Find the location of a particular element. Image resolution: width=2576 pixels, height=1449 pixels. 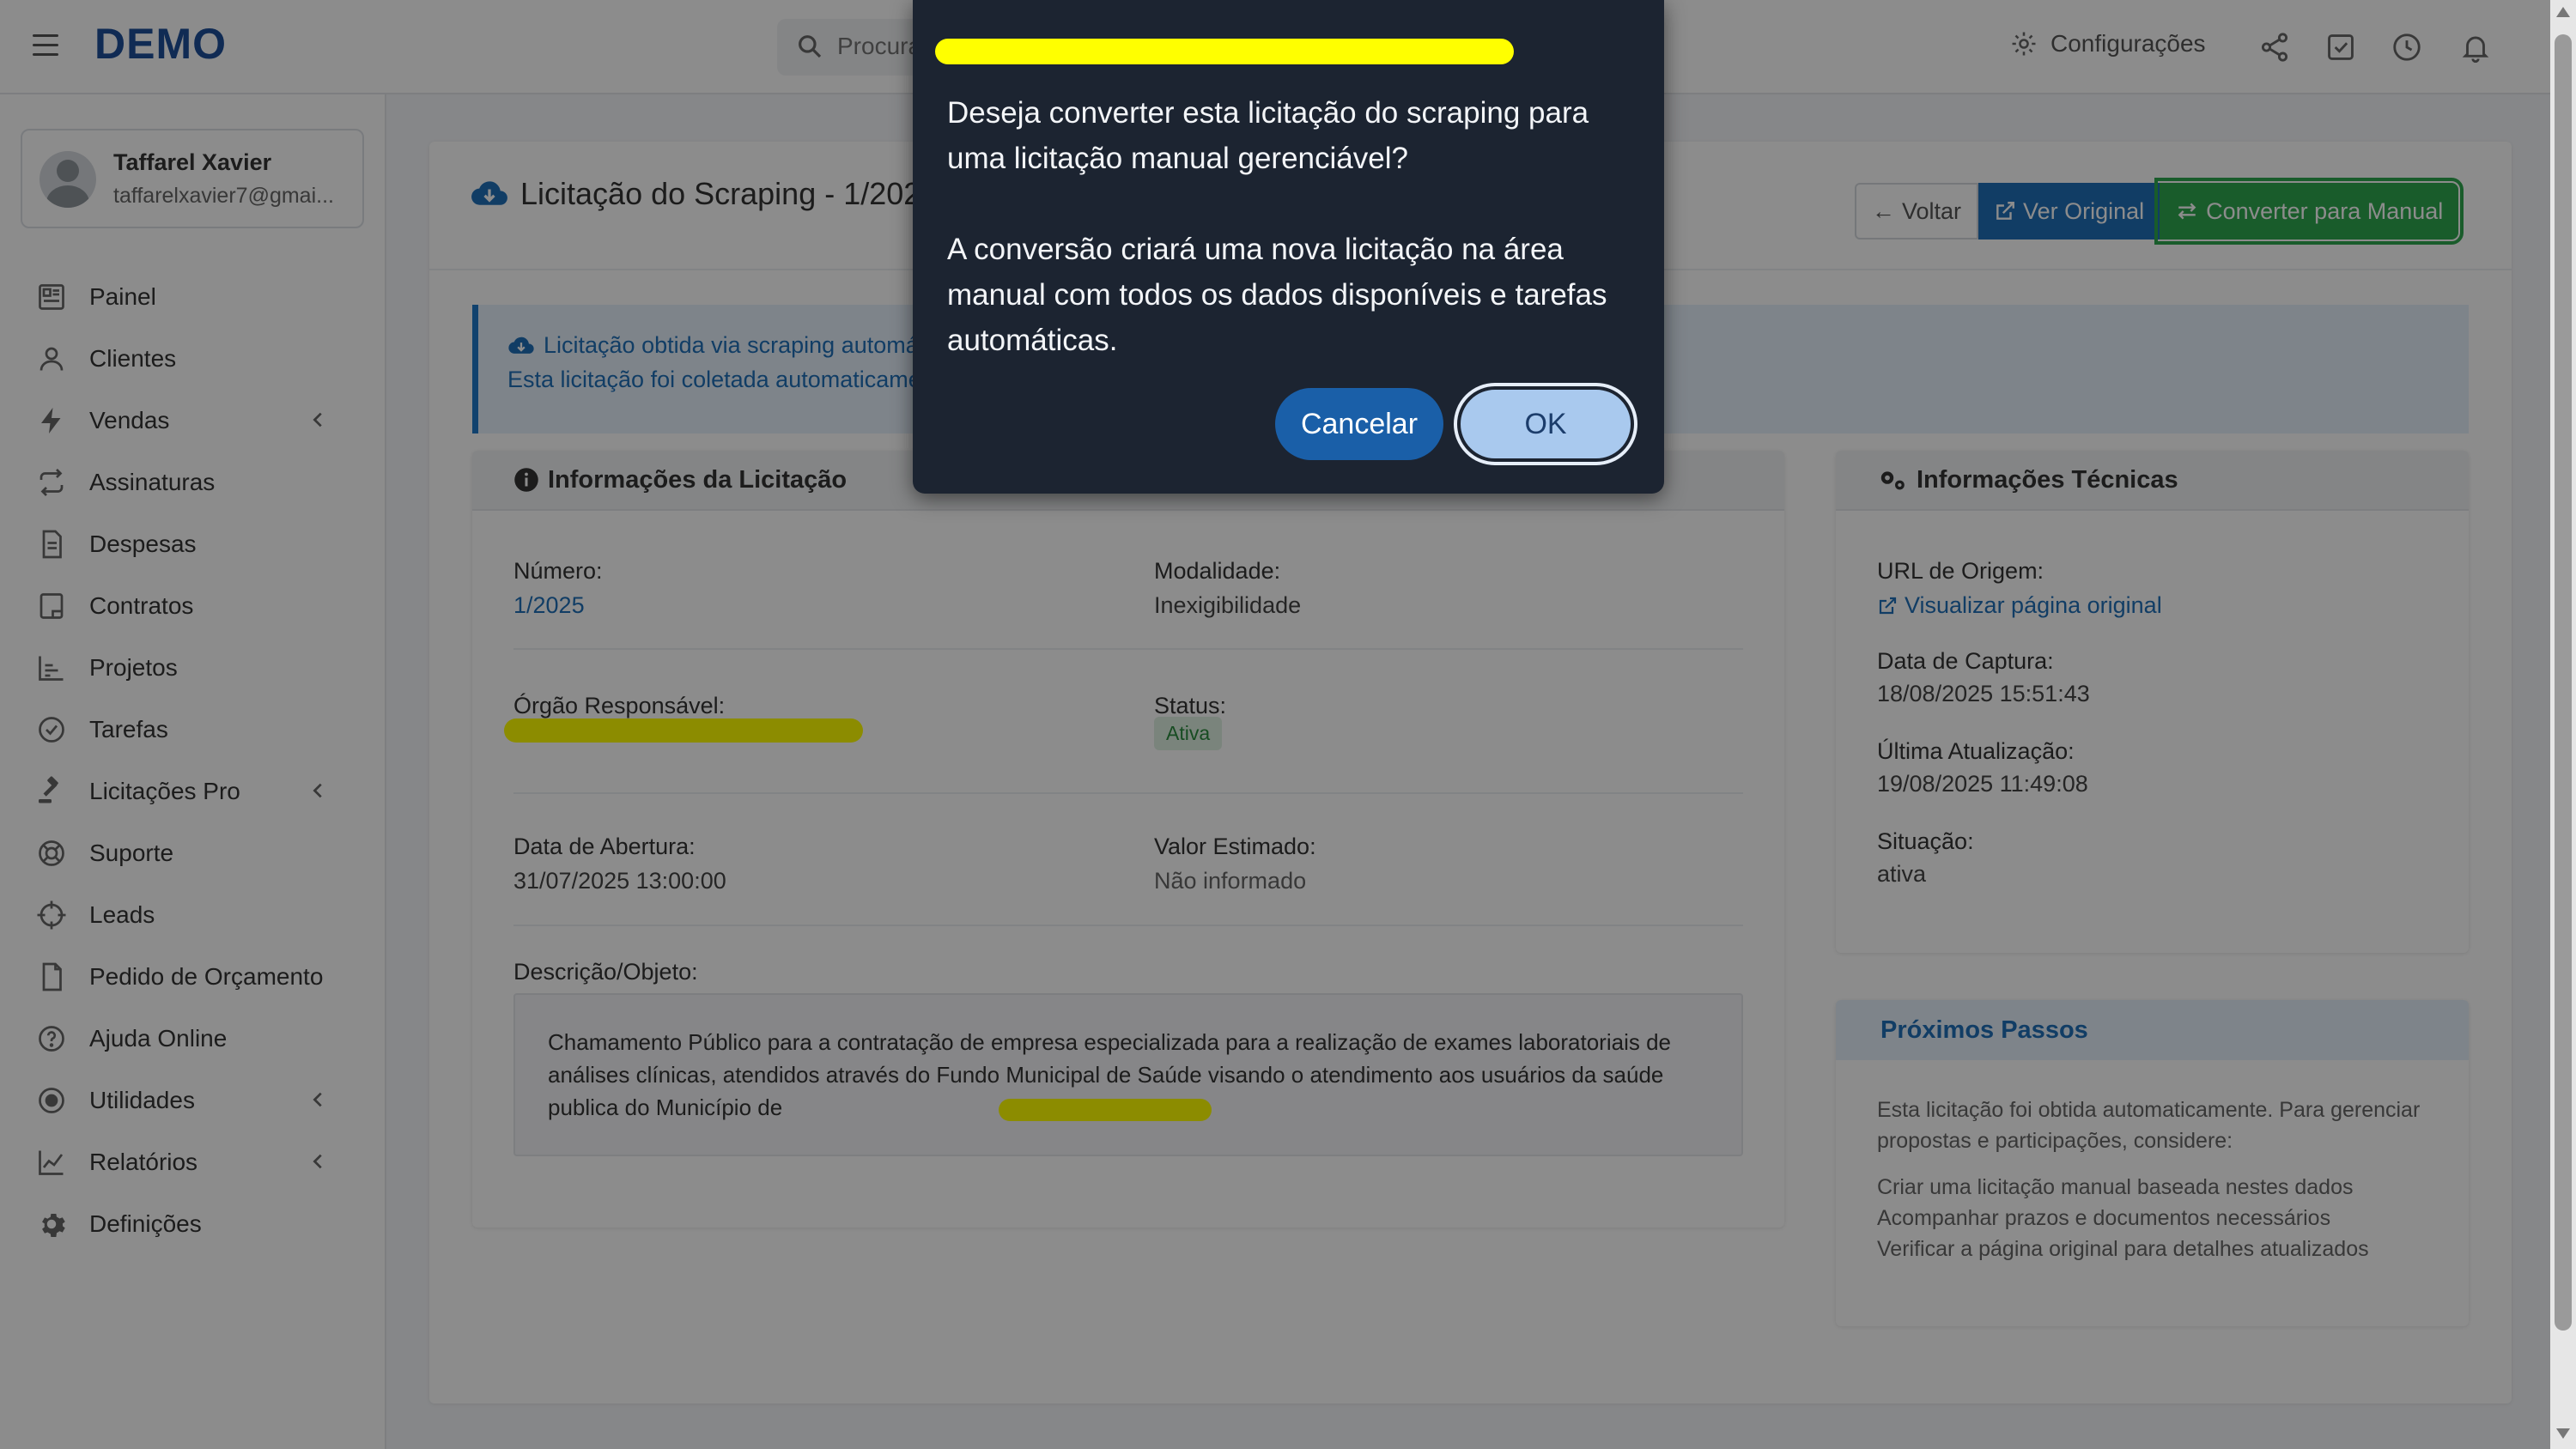

scroll-down-icon is located at coordinates (2563, 1433).